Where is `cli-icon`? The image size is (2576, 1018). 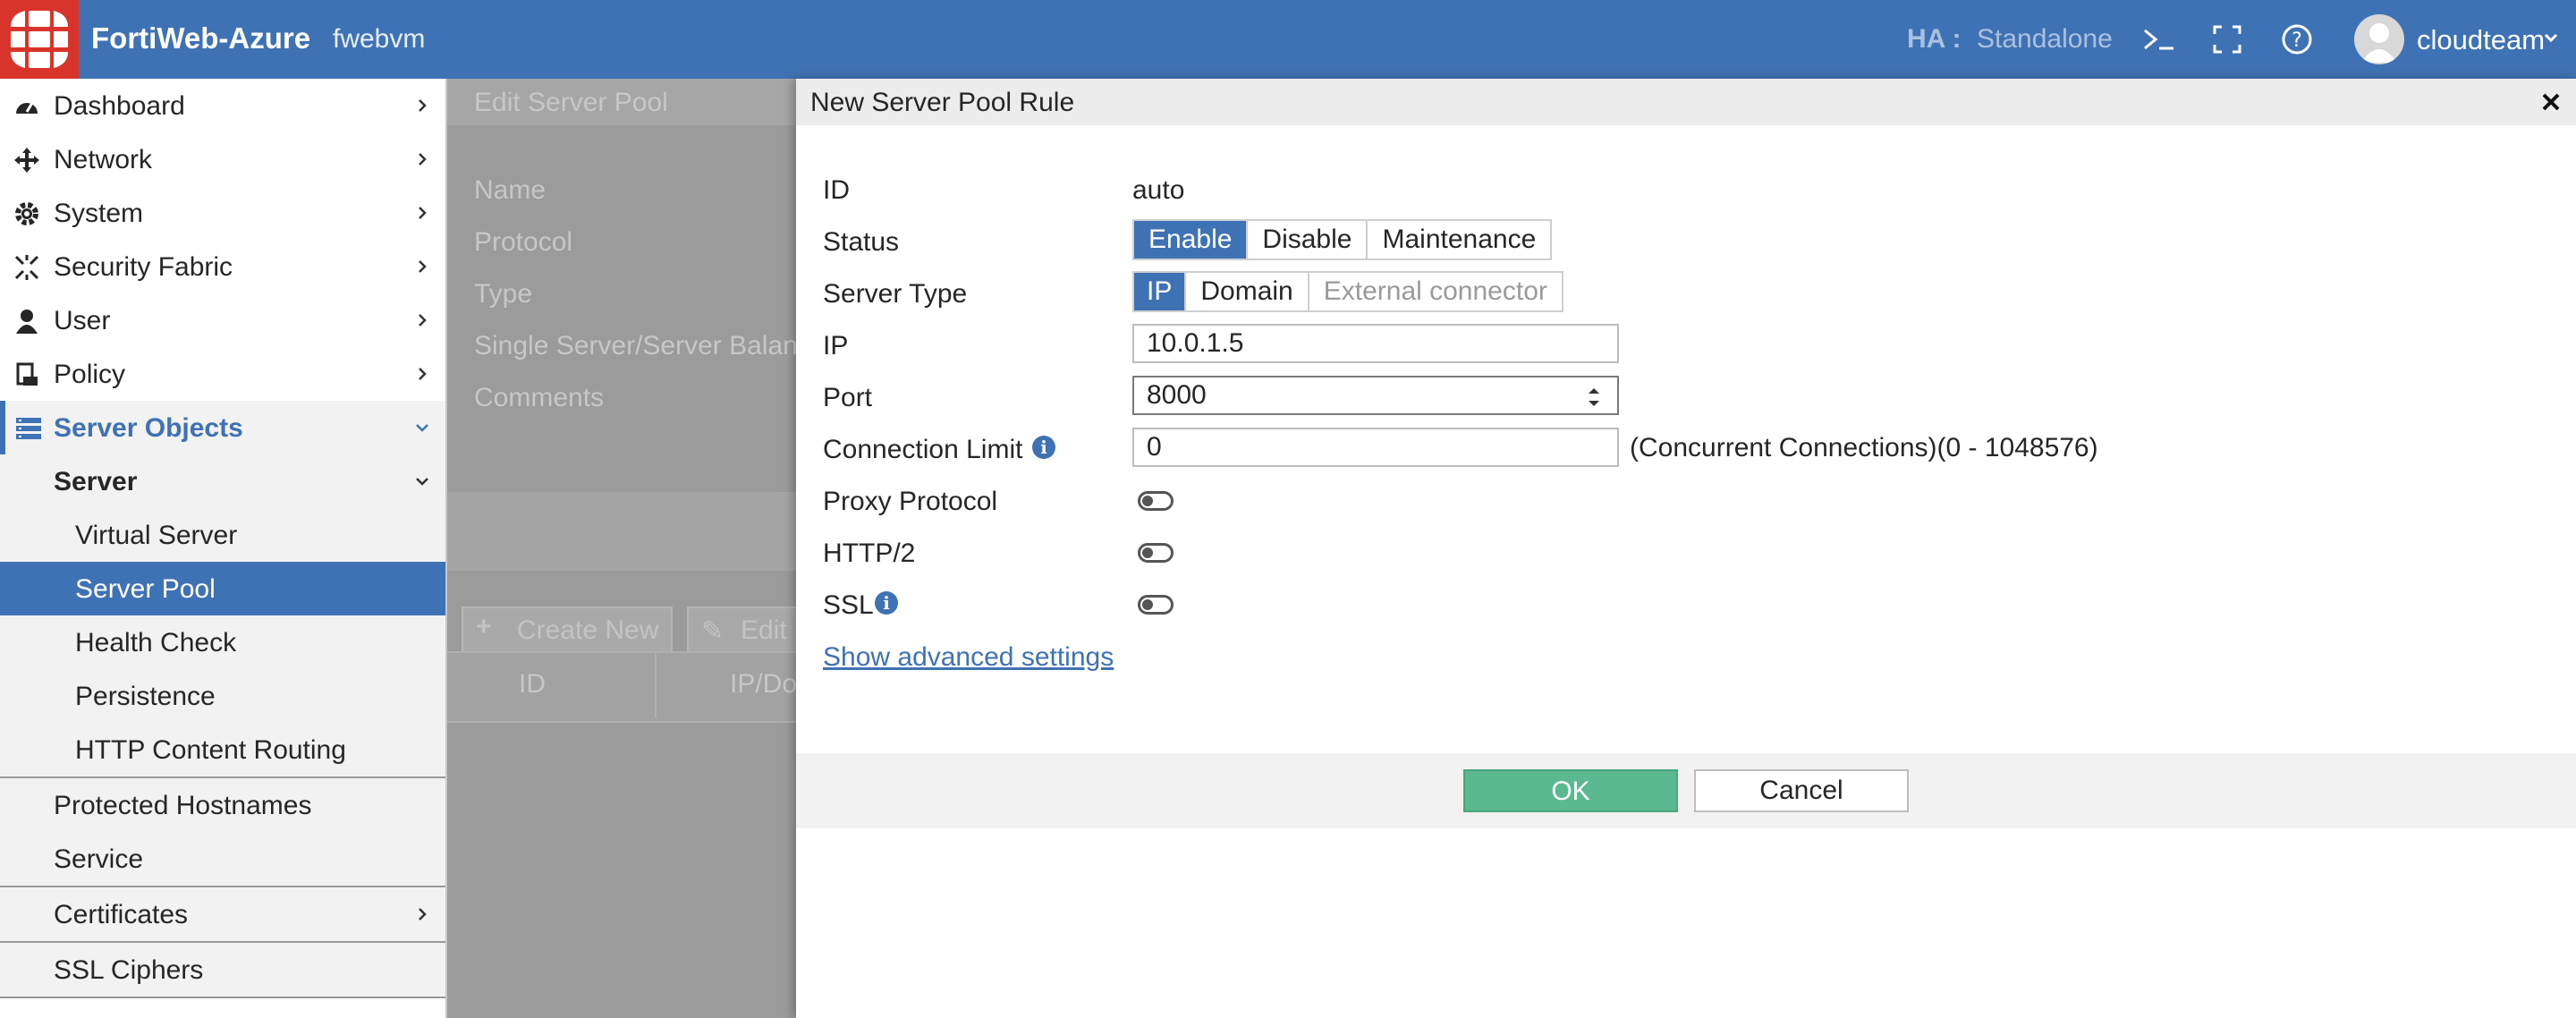 cli-icon is located at coordinates (2159, 39).